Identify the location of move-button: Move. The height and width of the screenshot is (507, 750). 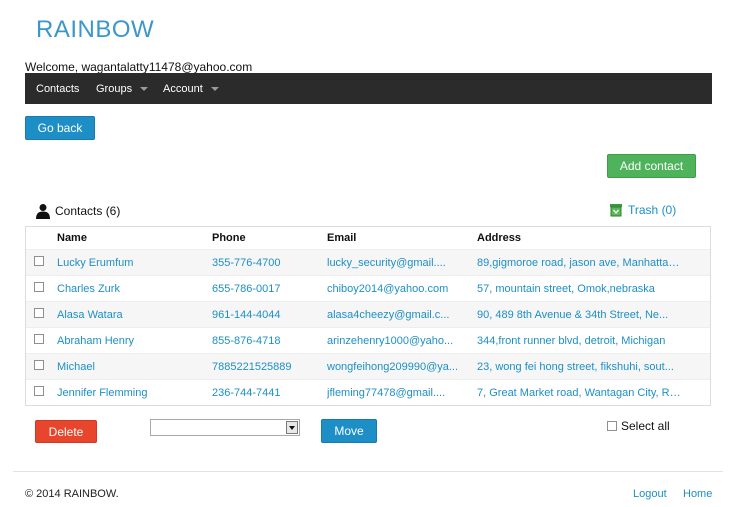
(349, 431).